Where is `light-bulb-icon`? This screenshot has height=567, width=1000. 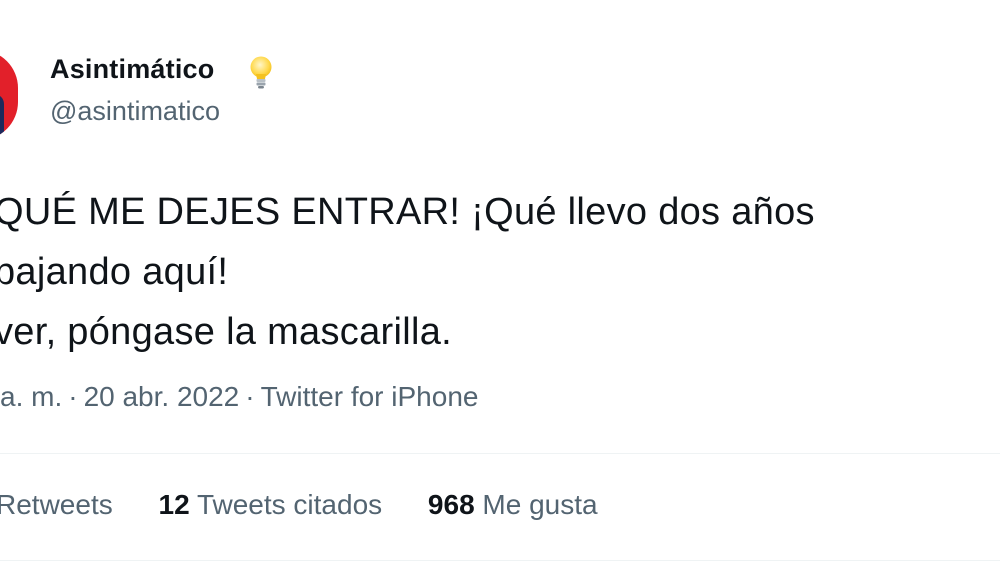 light-bulb-icon is located at coordinates (261, 72).